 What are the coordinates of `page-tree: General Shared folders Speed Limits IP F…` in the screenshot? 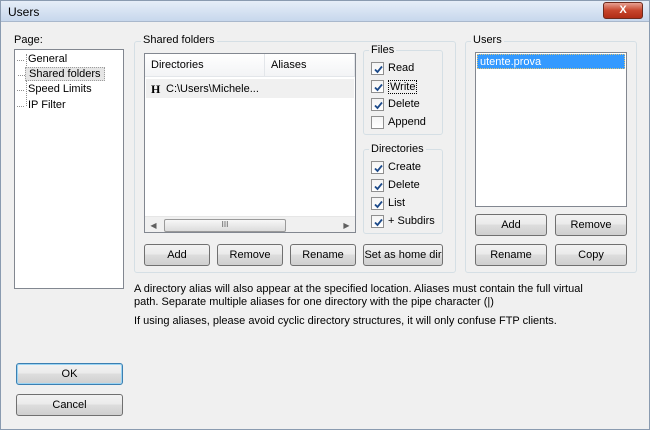 It's located at (69, 169).